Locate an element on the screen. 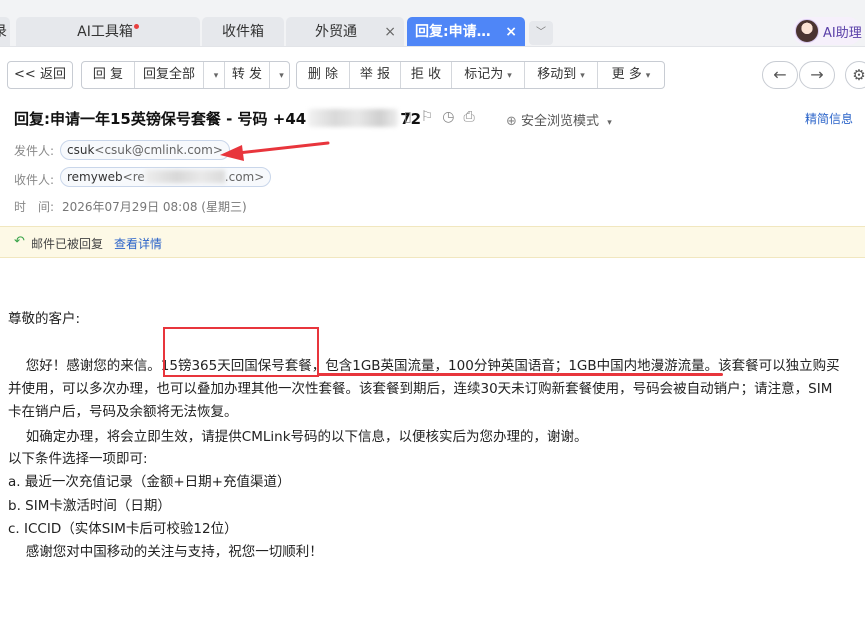 This screenshot has width=865, height=621. back-button: << 返回 is located at coordinates (40, 75).